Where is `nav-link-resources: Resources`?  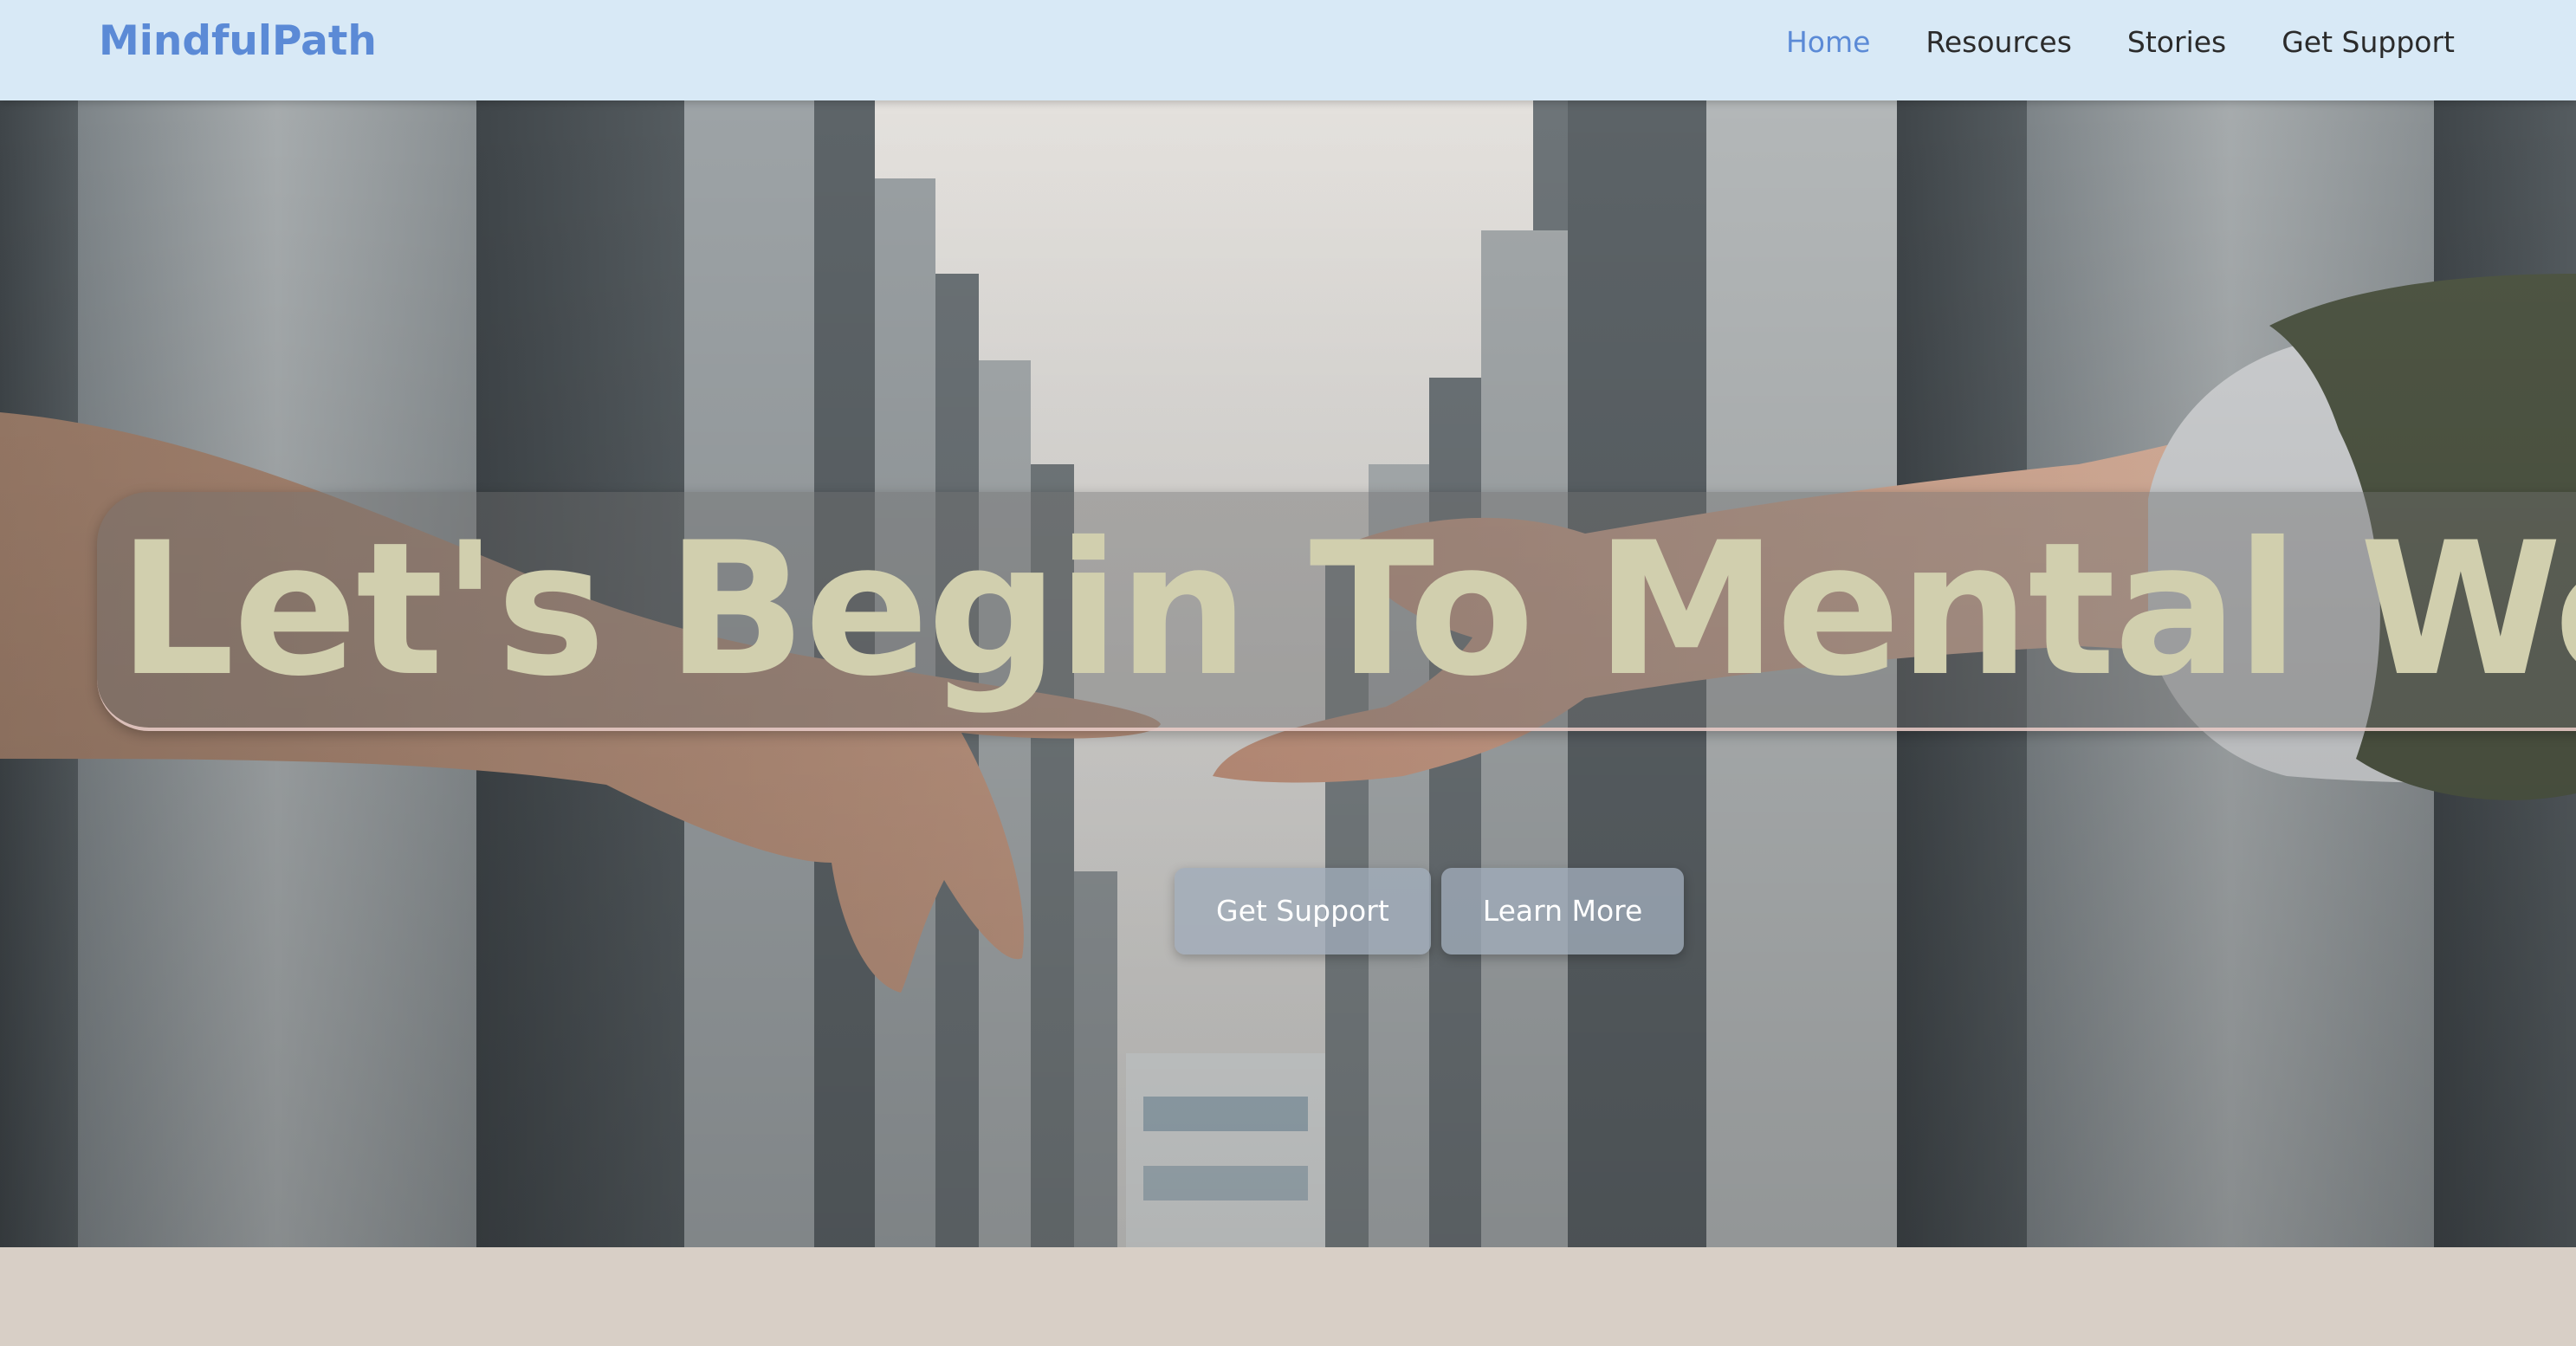
nav-link-resources: Resources is located at coordinates (1999, 42).